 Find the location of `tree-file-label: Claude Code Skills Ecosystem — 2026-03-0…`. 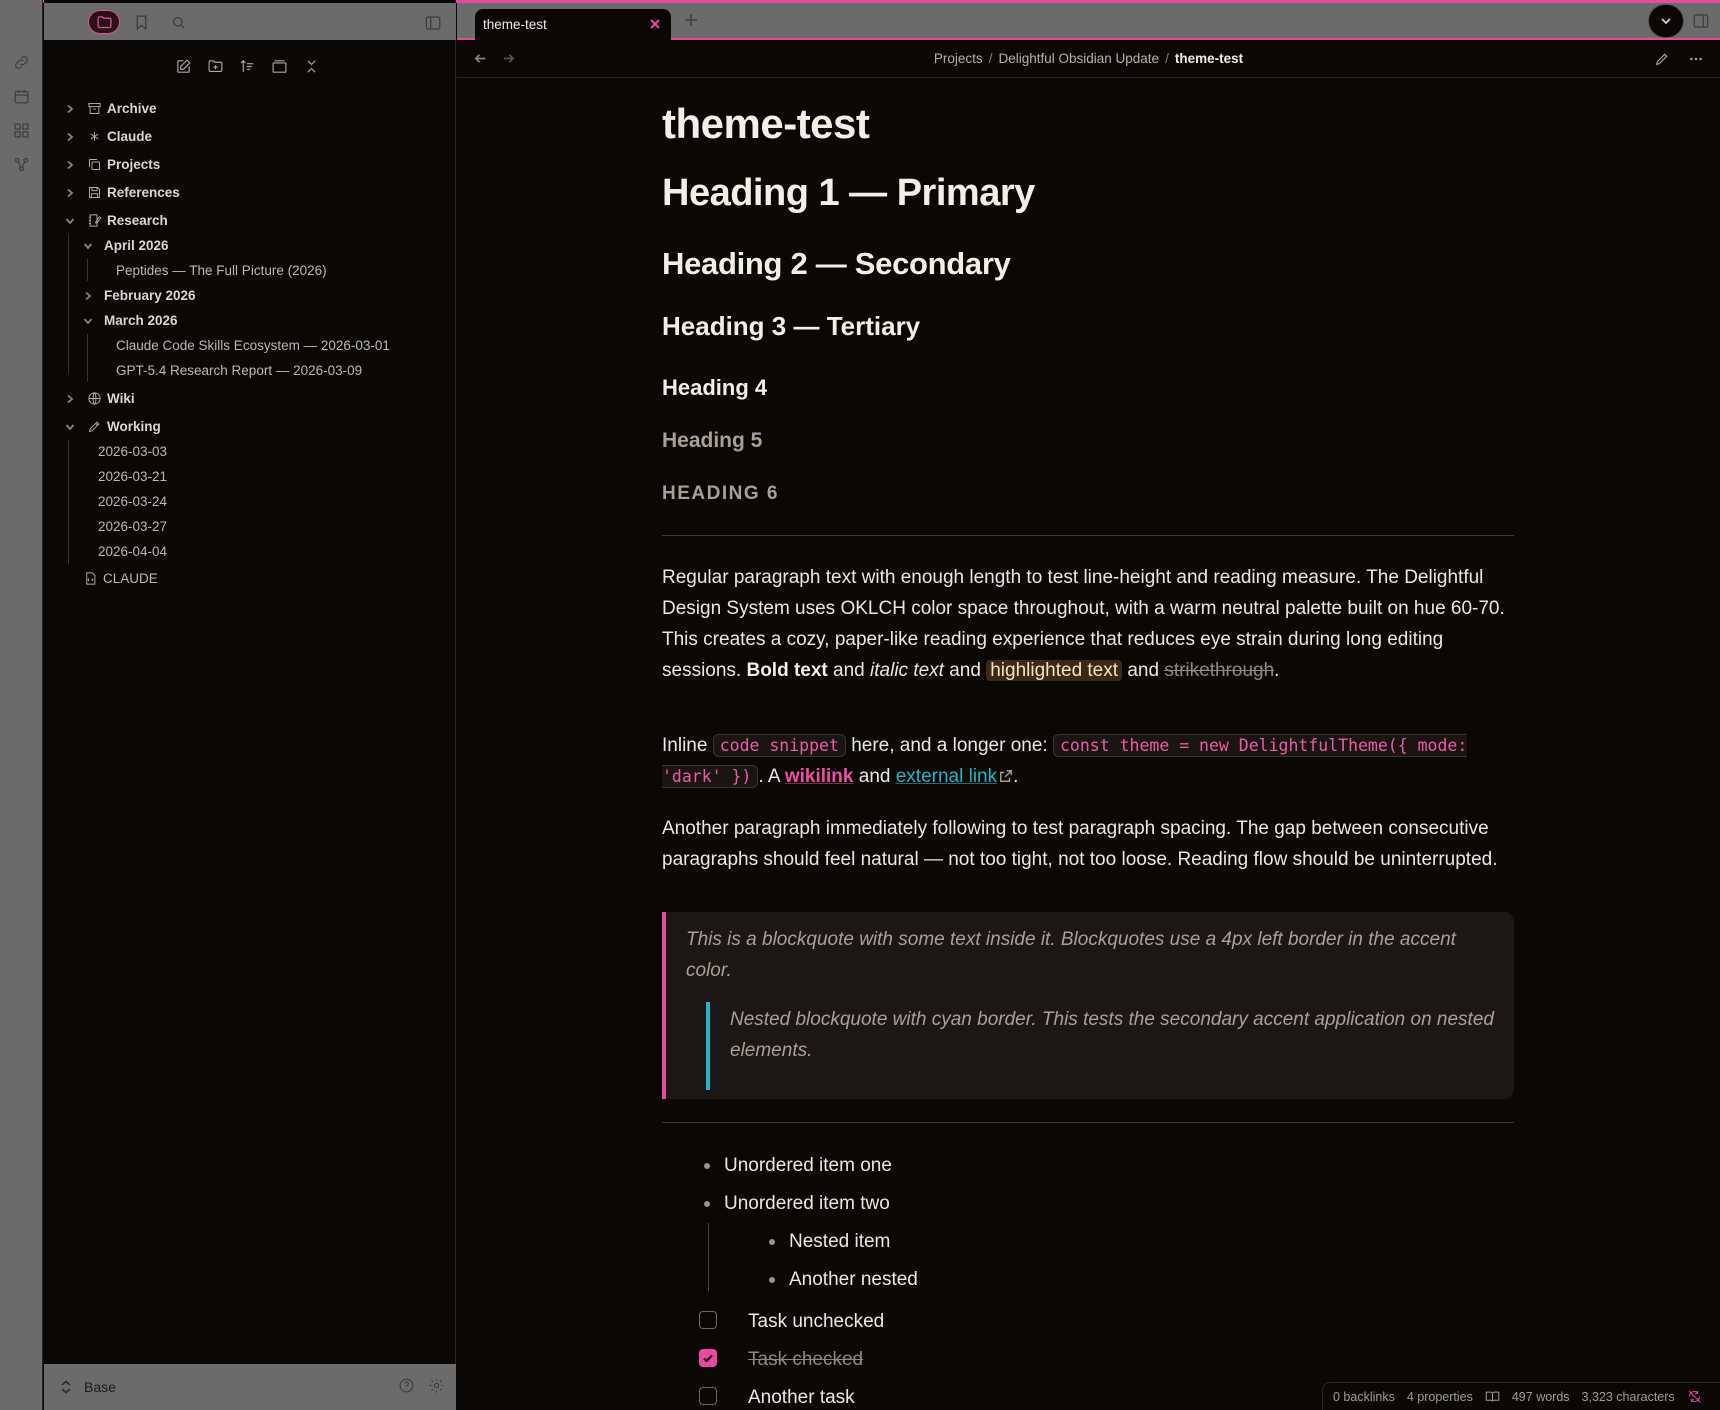

tree-file-label: Claude Code Skills Ecosystem — 2026-03-0… is located at coordinates (253, 345).